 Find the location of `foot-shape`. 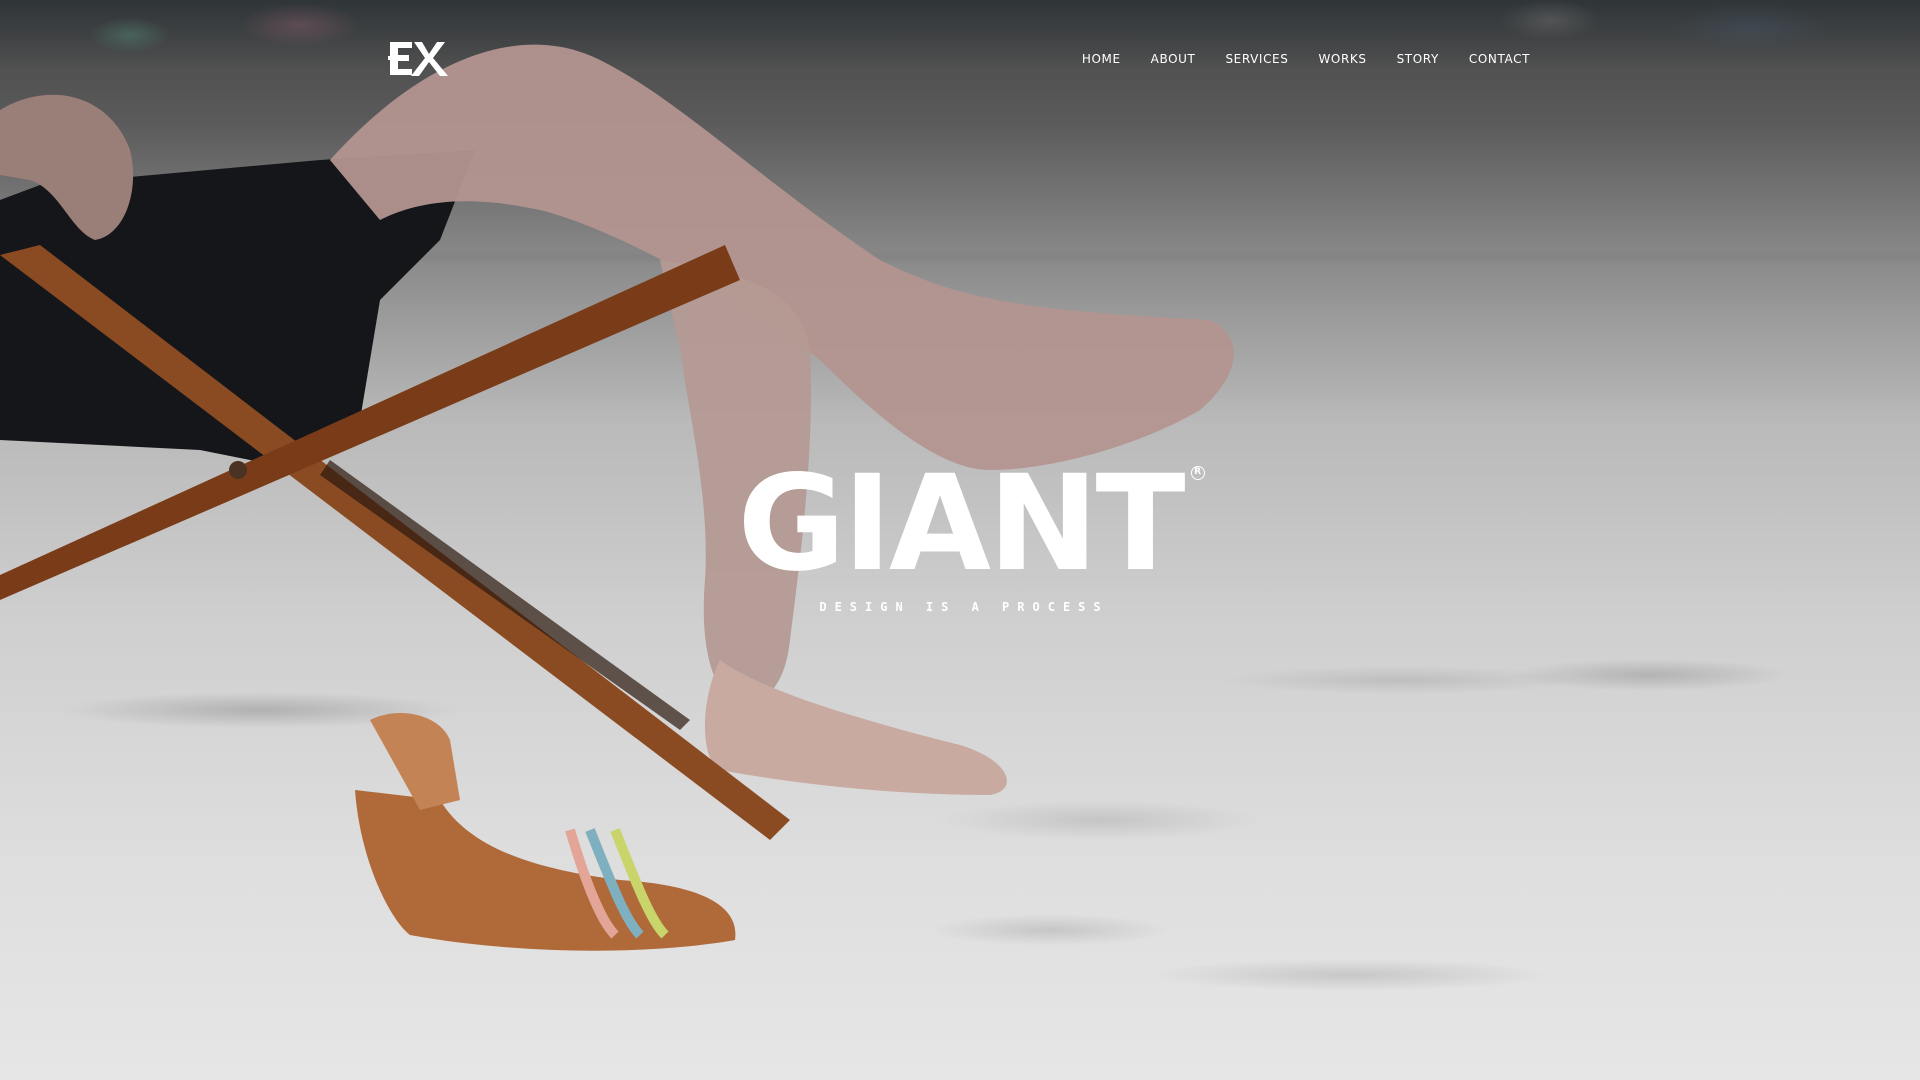

foot-shape is located at coordinates (856, 727).